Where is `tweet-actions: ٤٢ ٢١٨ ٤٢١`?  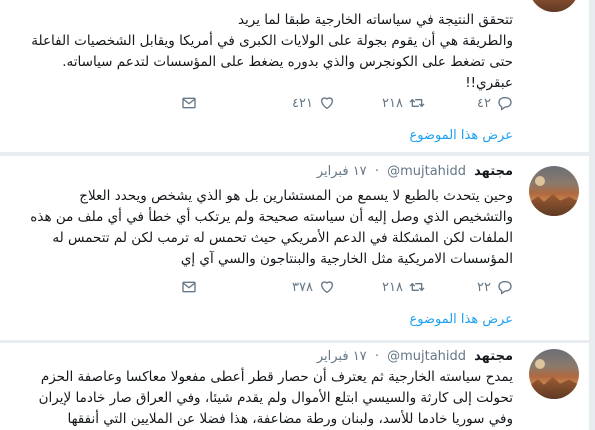
tweet-actions: ٤٢ ٢١٨ ٤٢١ is located at coordinates (293, 105).